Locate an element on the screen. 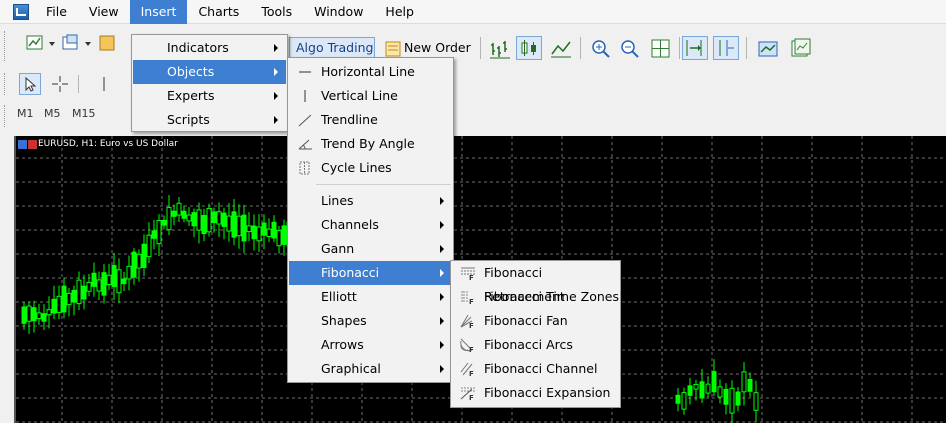  objects-menu-horizontal-line: Horizontal Line is located at coordinates (370, 72).